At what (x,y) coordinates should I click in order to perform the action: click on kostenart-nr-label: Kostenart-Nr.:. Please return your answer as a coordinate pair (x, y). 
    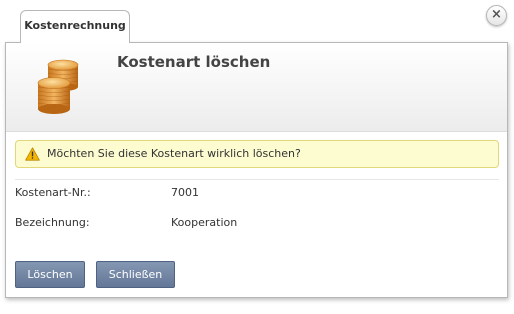
    Looking at the image, I should click on (53, 192).